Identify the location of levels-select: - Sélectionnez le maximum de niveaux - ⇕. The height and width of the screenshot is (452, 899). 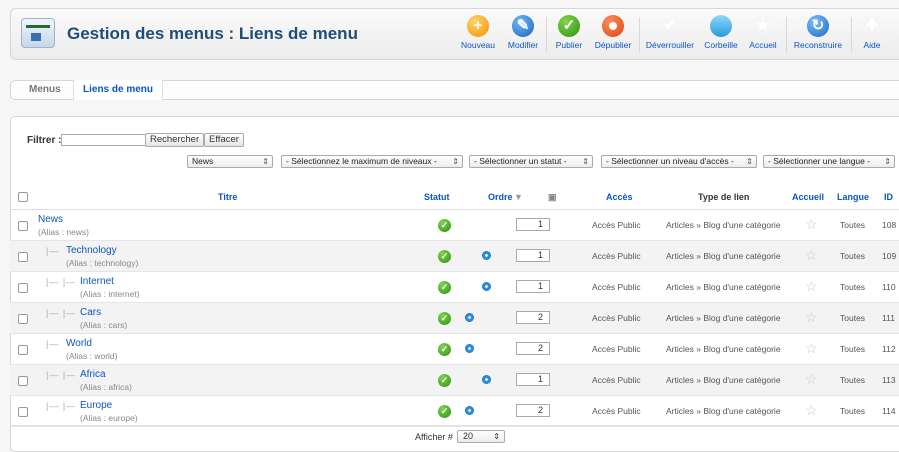
(372, 161).